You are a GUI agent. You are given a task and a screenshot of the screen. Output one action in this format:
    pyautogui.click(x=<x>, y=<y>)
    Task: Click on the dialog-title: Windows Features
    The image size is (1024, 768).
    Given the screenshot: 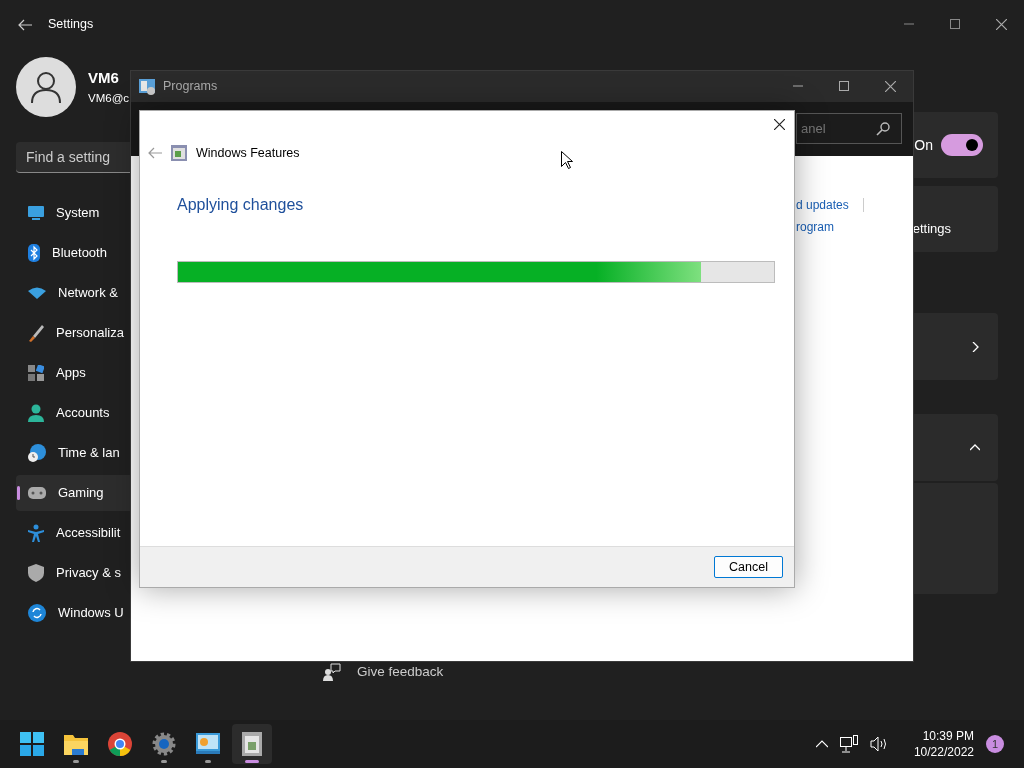 What is the action you would take?
    pyautogui.click(x=248, y=153)
    